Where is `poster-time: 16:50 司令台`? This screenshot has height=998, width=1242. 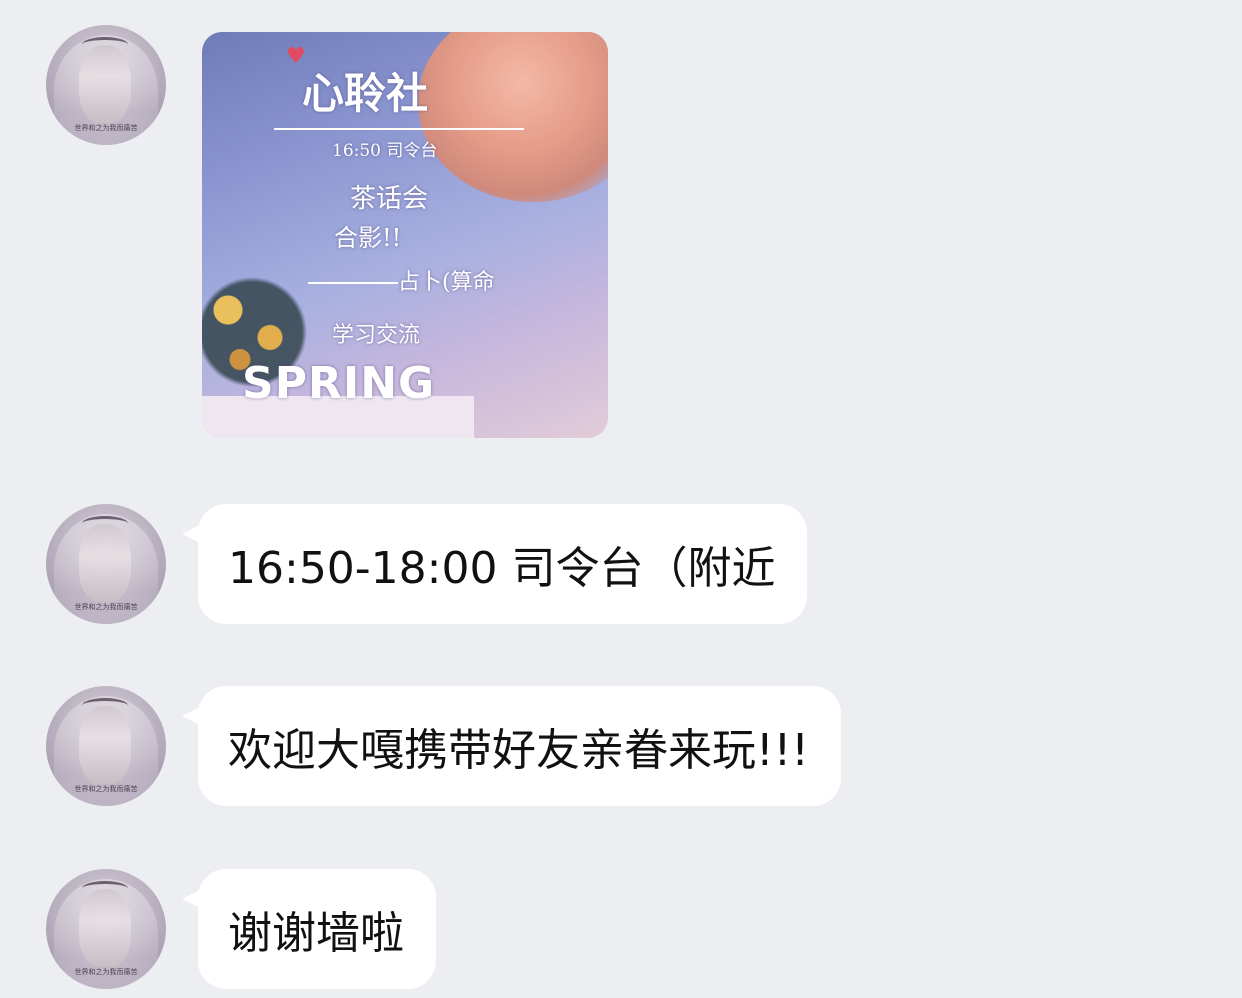 poster-time: 16:50 司令台 is located at coordinates (385, 151).